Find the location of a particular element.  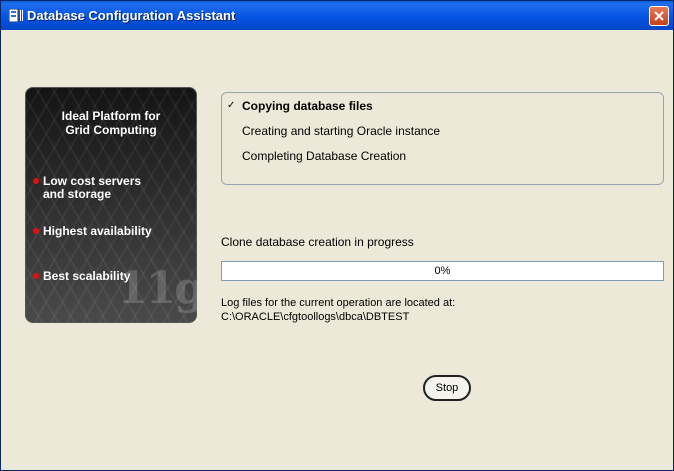

close-icon is located at coordinates (659, 16).